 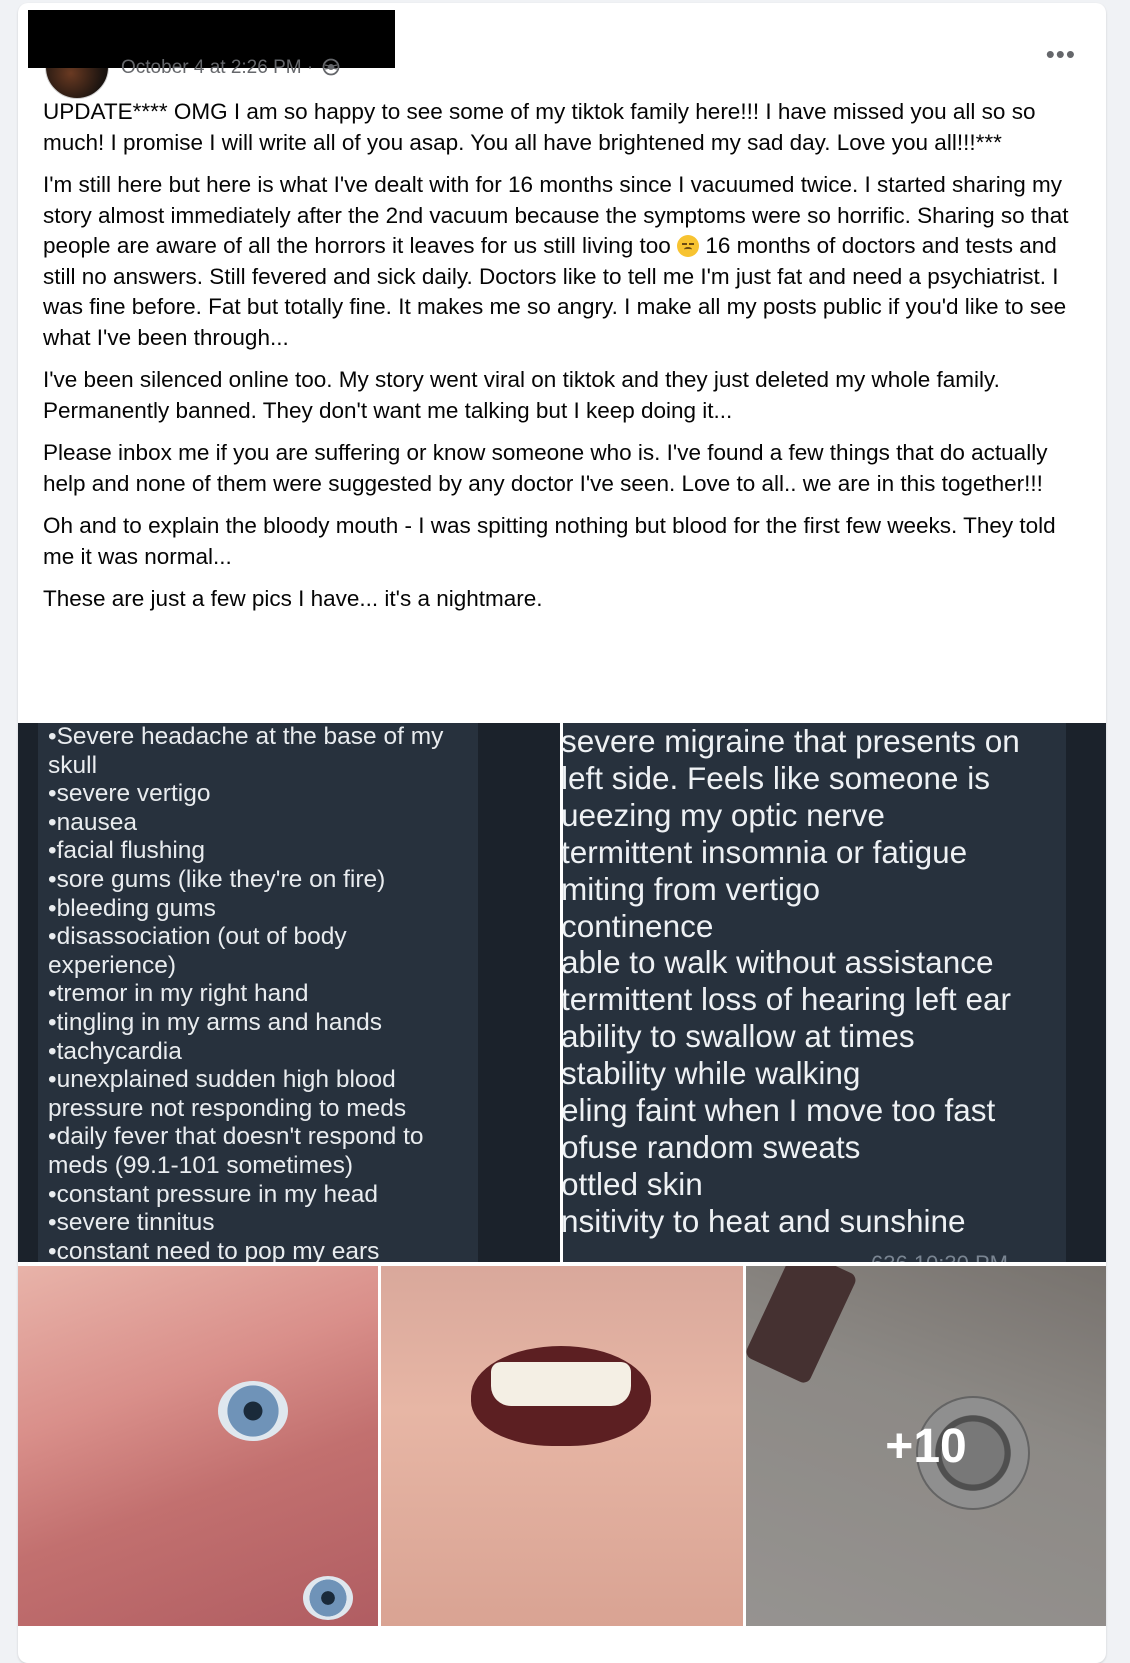 What do you see at coordinates (776, 777) in the screenshot?
I see `symptom-item: left side. Feels like someone is` at bounding box center [776, 777].